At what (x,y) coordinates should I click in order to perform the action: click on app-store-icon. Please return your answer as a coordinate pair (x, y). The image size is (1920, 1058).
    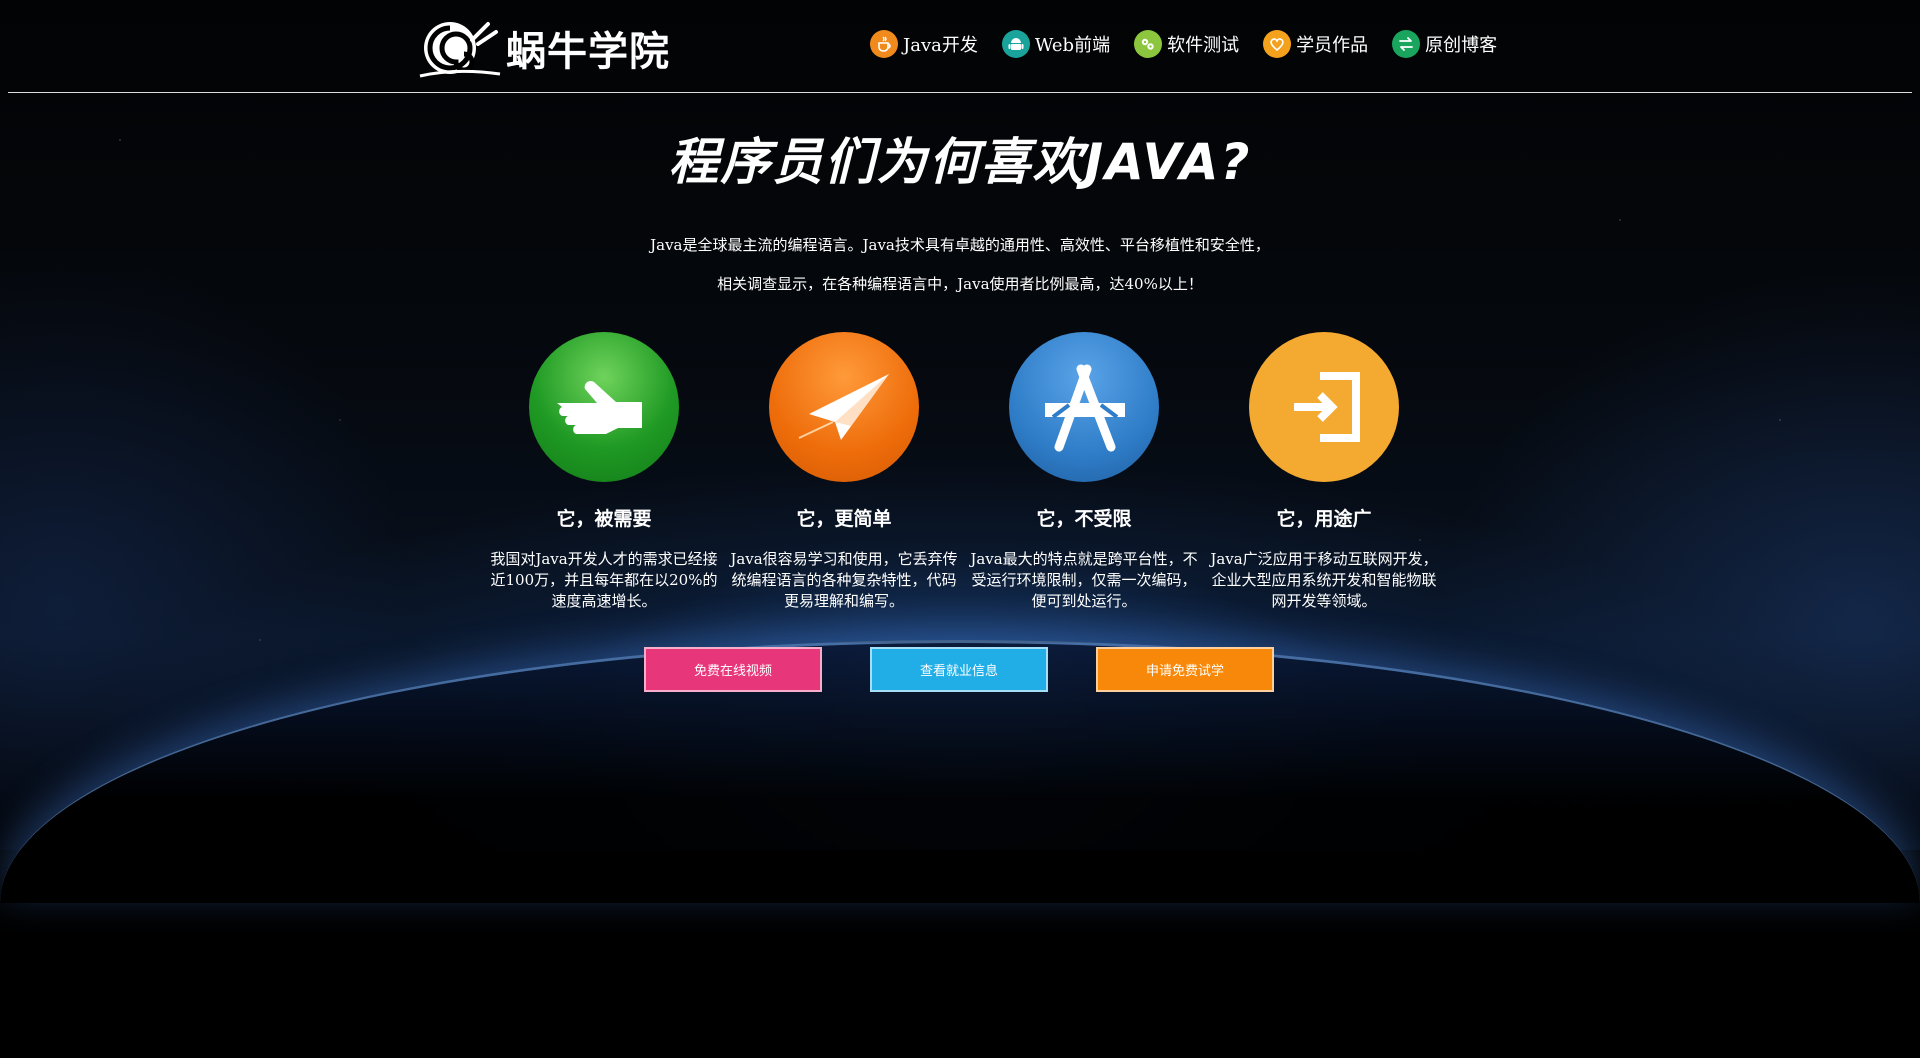
    Looking at the image, I should click on (1084, 407).